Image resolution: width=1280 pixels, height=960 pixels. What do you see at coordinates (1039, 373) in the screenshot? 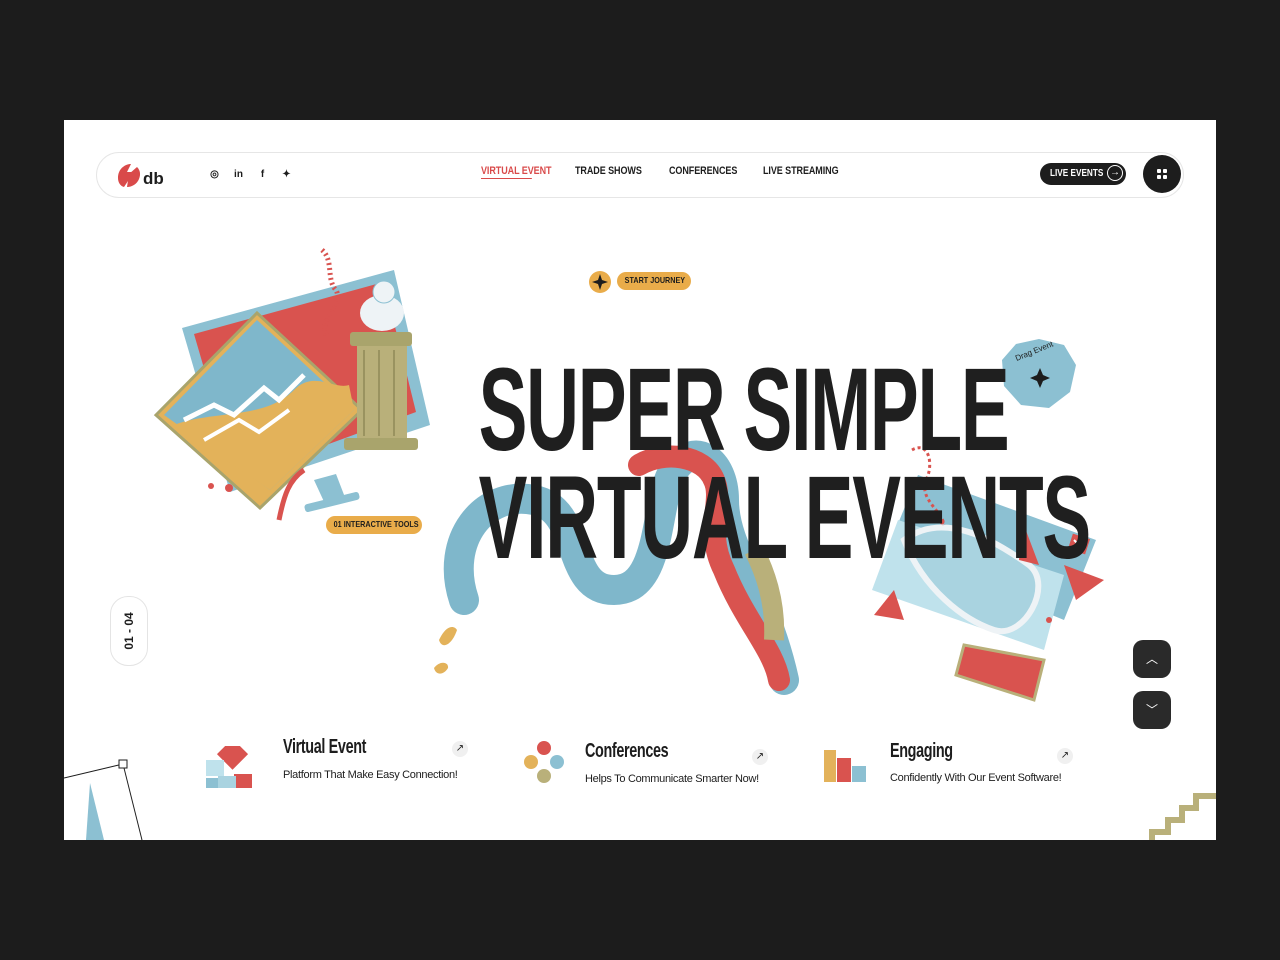
I see `drag-event-badge: Drag Event` at bounding box center [1039, 373].